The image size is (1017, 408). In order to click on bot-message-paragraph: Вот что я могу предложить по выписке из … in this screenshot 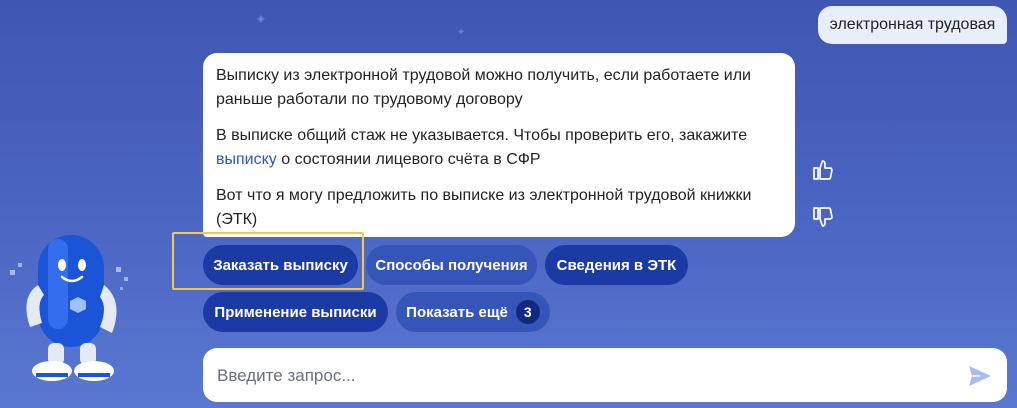, I will do `click(484, 207)`.